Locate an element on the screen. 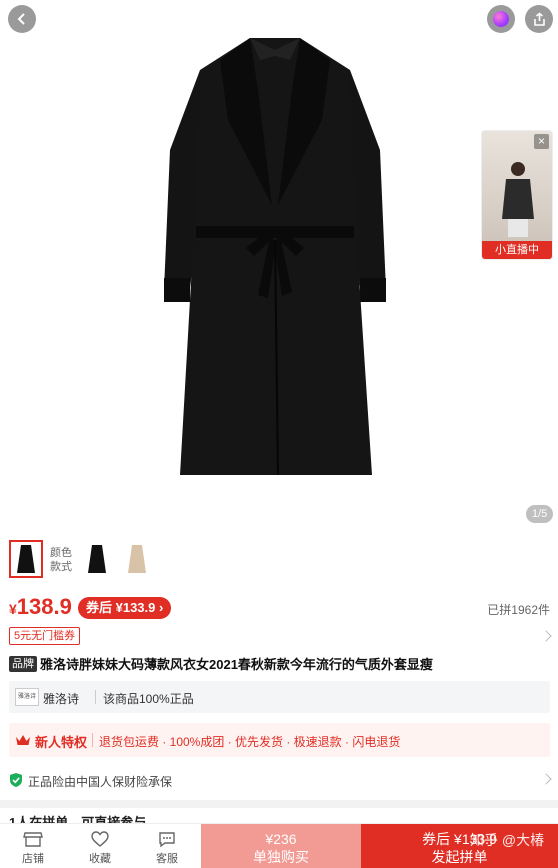 The width and height of the screenshot is (558, 868). brand-bar: 雅洛诗 雅洛诗 该商品100%正品 is located at coordinates (279, 697).